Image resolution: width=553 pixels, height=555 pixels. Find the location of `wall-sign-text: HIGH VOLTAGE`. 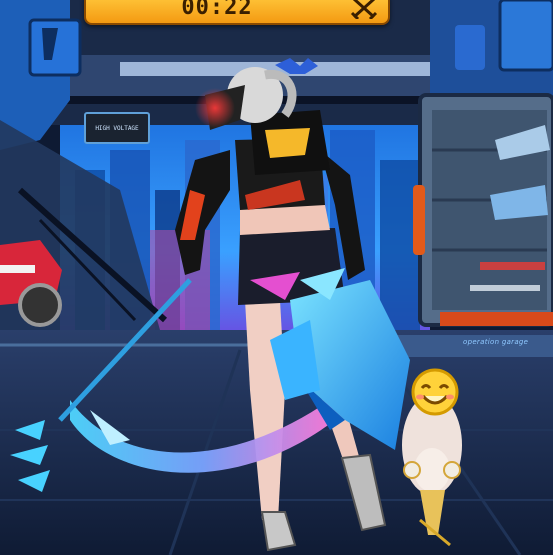

wall-sign-text: HIGH VOLTAGE is located at coordinates (117, 128).